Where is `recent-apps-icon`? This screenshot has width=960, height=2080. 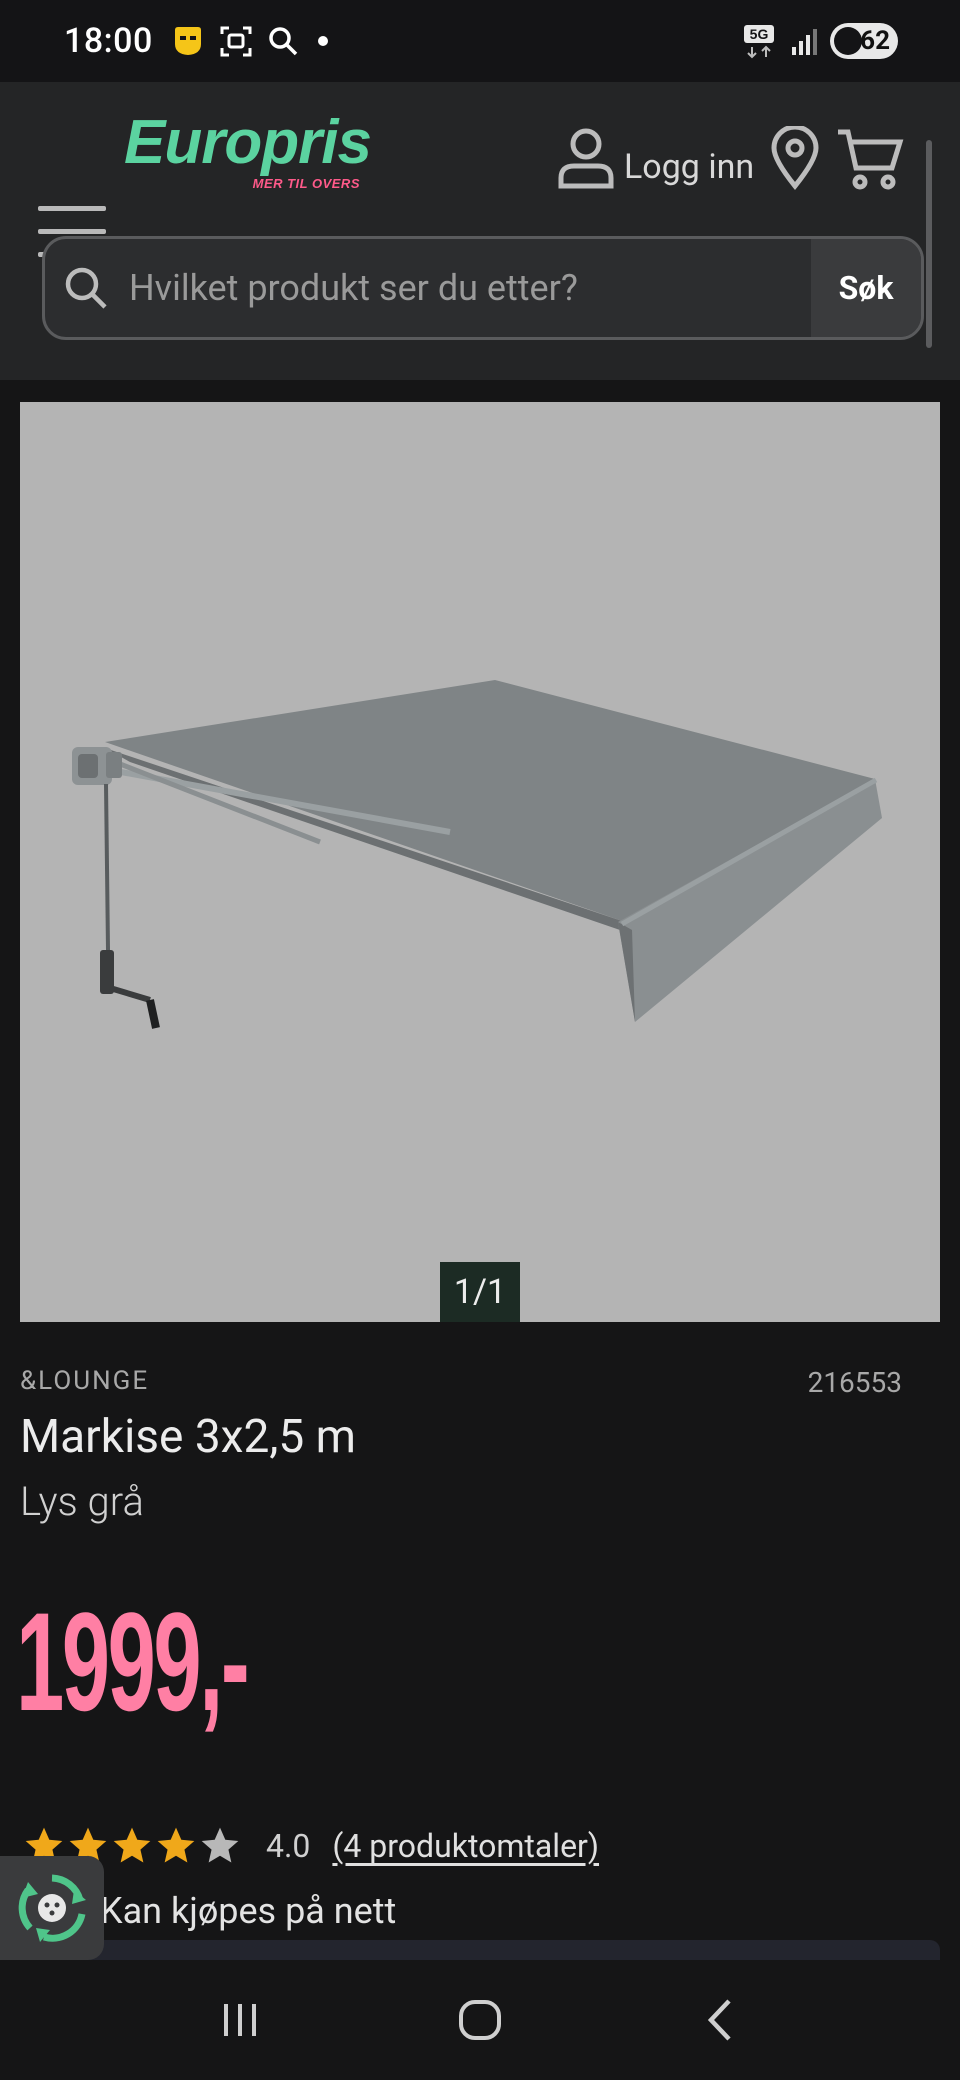
recent-apps-icon is located at coordinates (240, 2020).